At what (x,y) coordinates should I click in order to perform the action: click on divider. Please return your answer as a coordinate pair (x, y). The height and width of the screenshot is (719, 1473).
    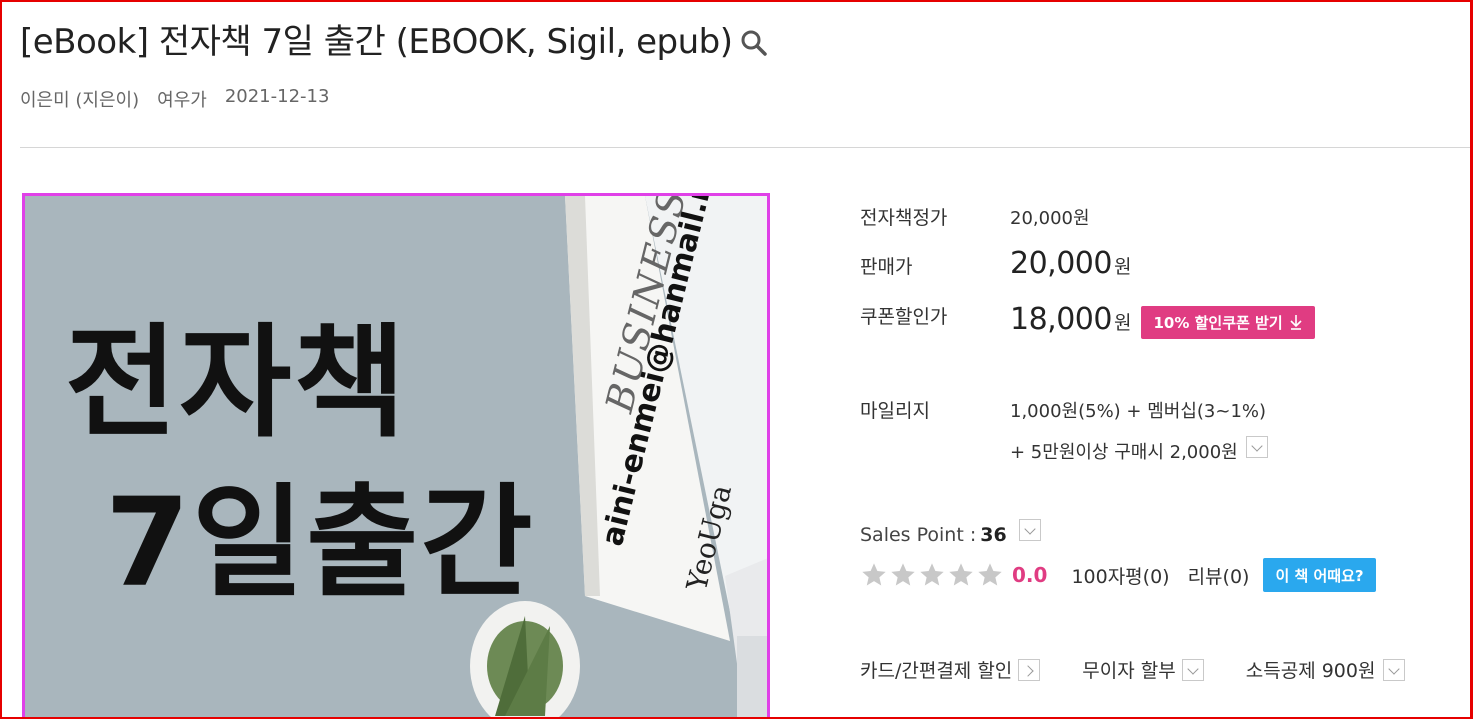
    Looking at the image, I should click on (746, 147).